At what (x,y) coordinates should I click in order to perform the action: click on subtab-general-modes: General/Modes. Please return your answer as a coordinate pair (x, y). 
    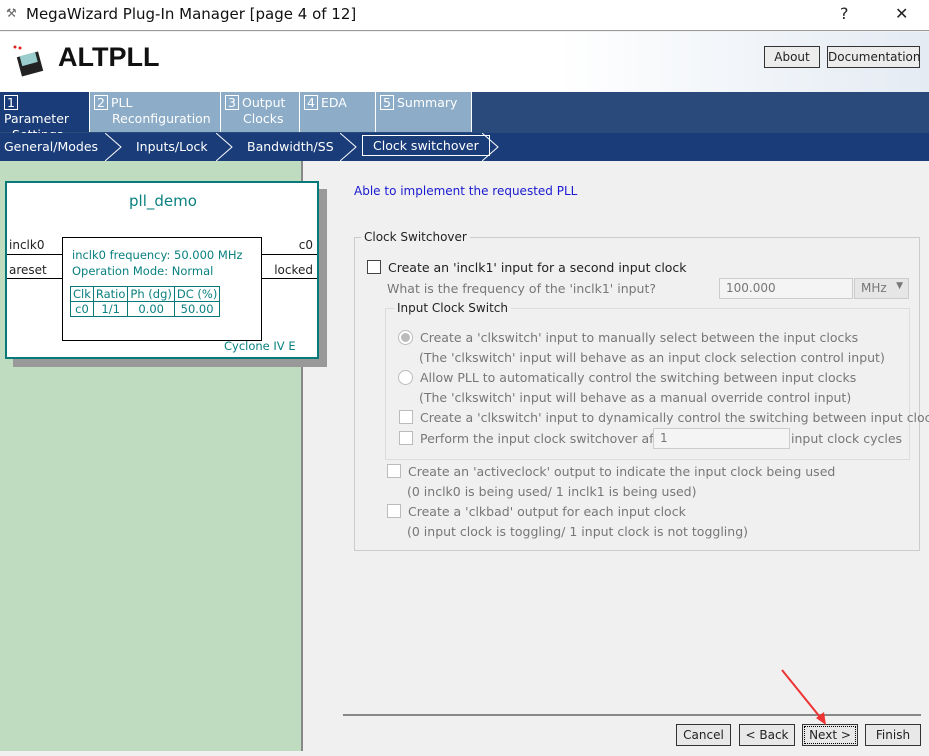
    Looking at the image, I should click on (51, 146).